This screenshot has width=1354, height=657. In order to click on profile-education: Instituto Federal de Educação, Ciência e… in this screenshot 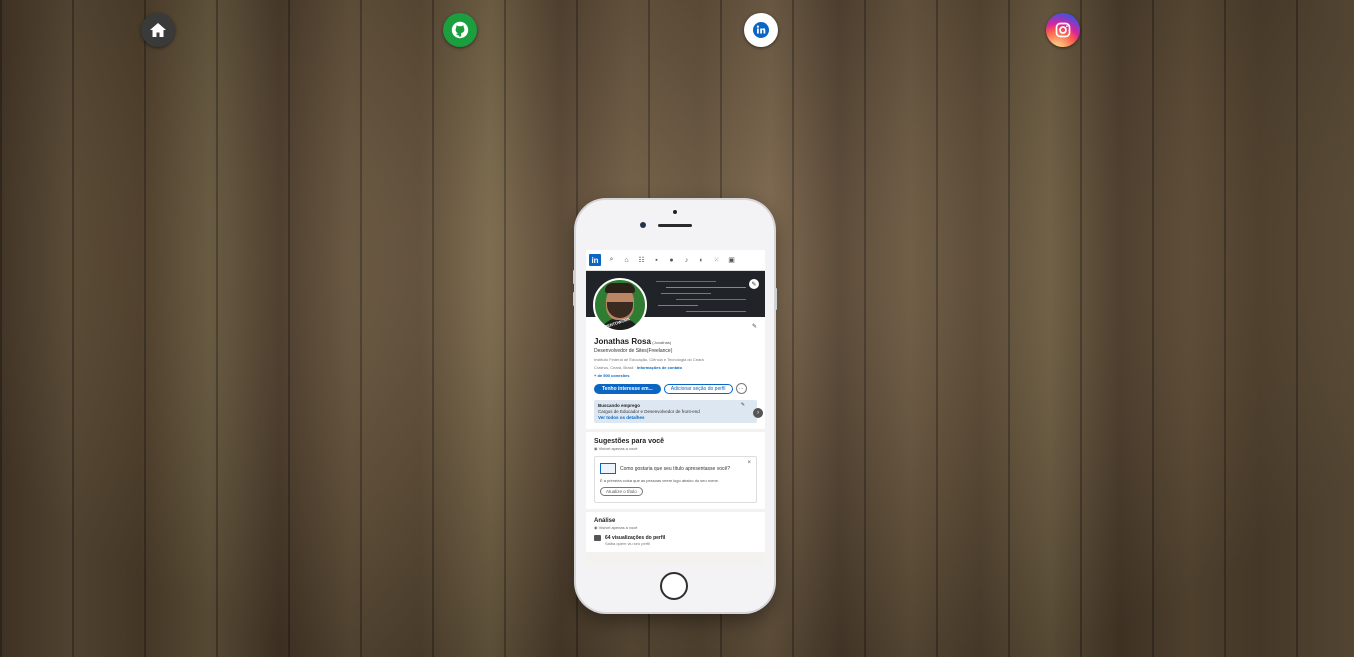, I will do `click(649, 359)`.